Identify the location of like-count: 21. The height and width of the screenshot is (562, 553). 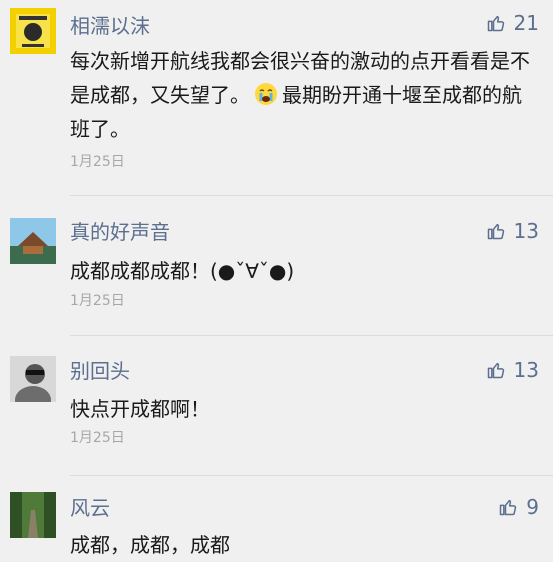
(526, 23).